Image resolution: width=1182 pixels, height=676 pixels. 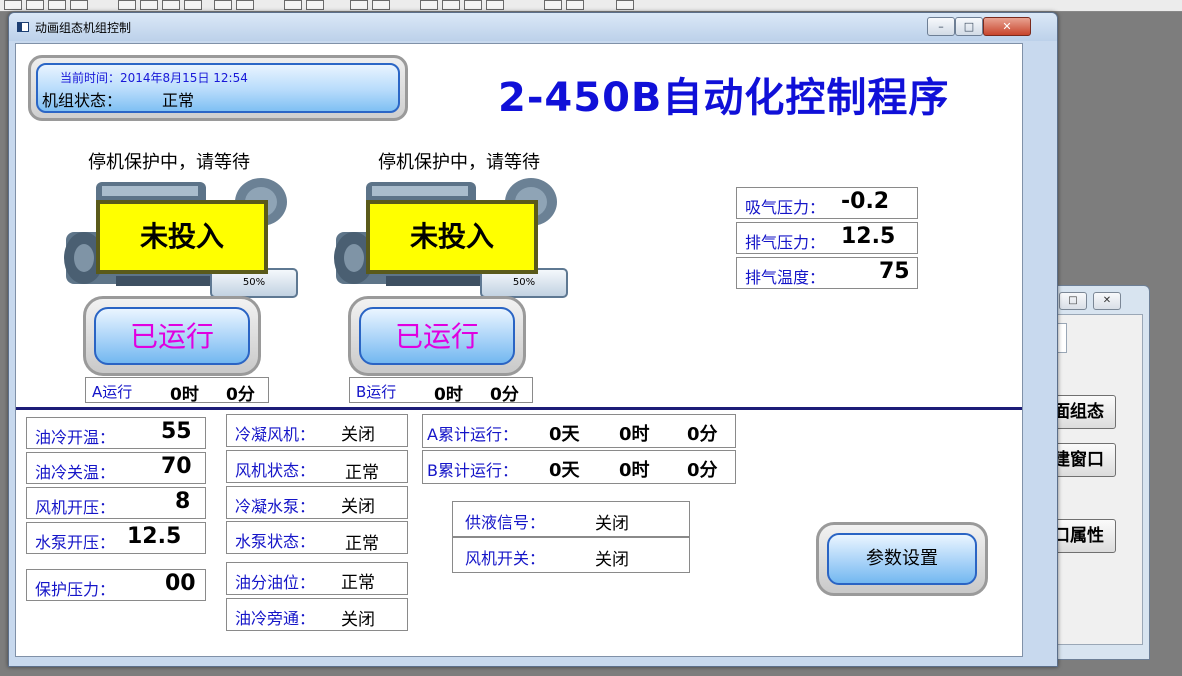 I want to click on status-panel: 当前时间：2014年8月15日 12:54 机组状态： 正常, so click(x=218, y=88).